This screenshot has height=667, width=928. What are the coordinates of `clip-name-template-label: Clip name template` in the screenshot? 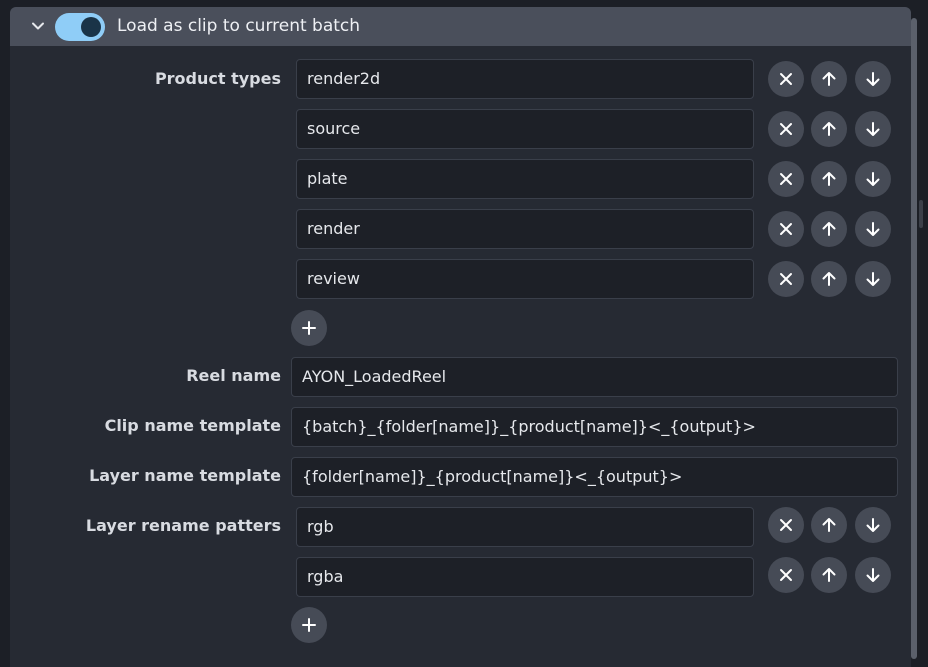 It's located at (192, 425).